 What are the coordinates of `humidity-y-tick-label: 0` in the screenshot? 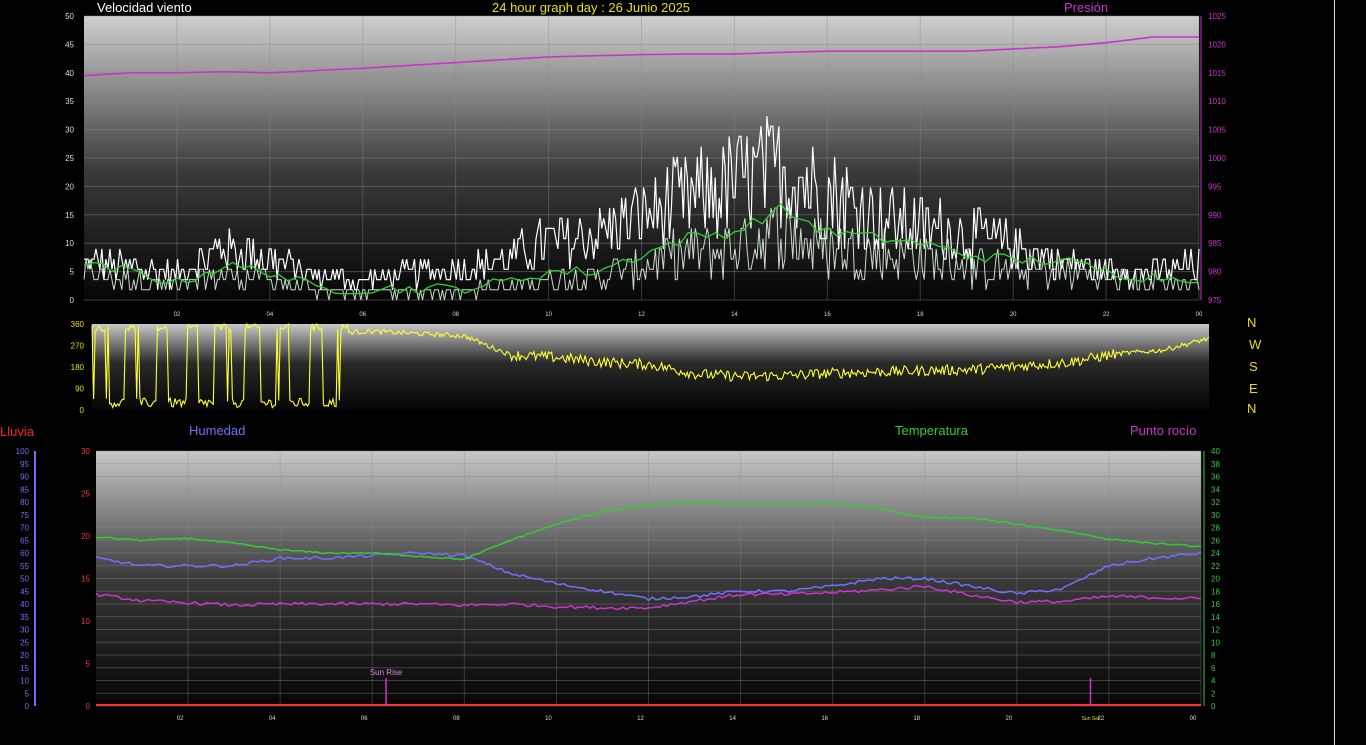 It's located at (27, 706).